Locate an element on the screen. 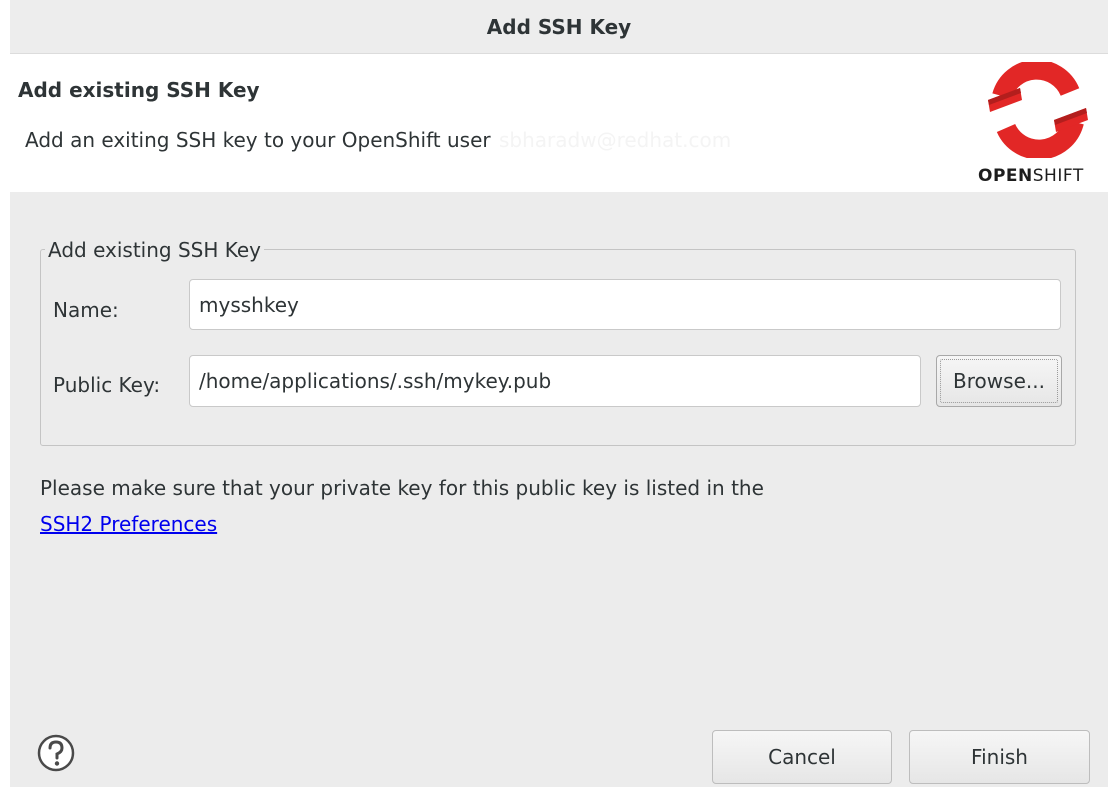 The height and width of the screenshot is (787, 1108). cancel-button: Cancel is located at coordinates (802, 757).